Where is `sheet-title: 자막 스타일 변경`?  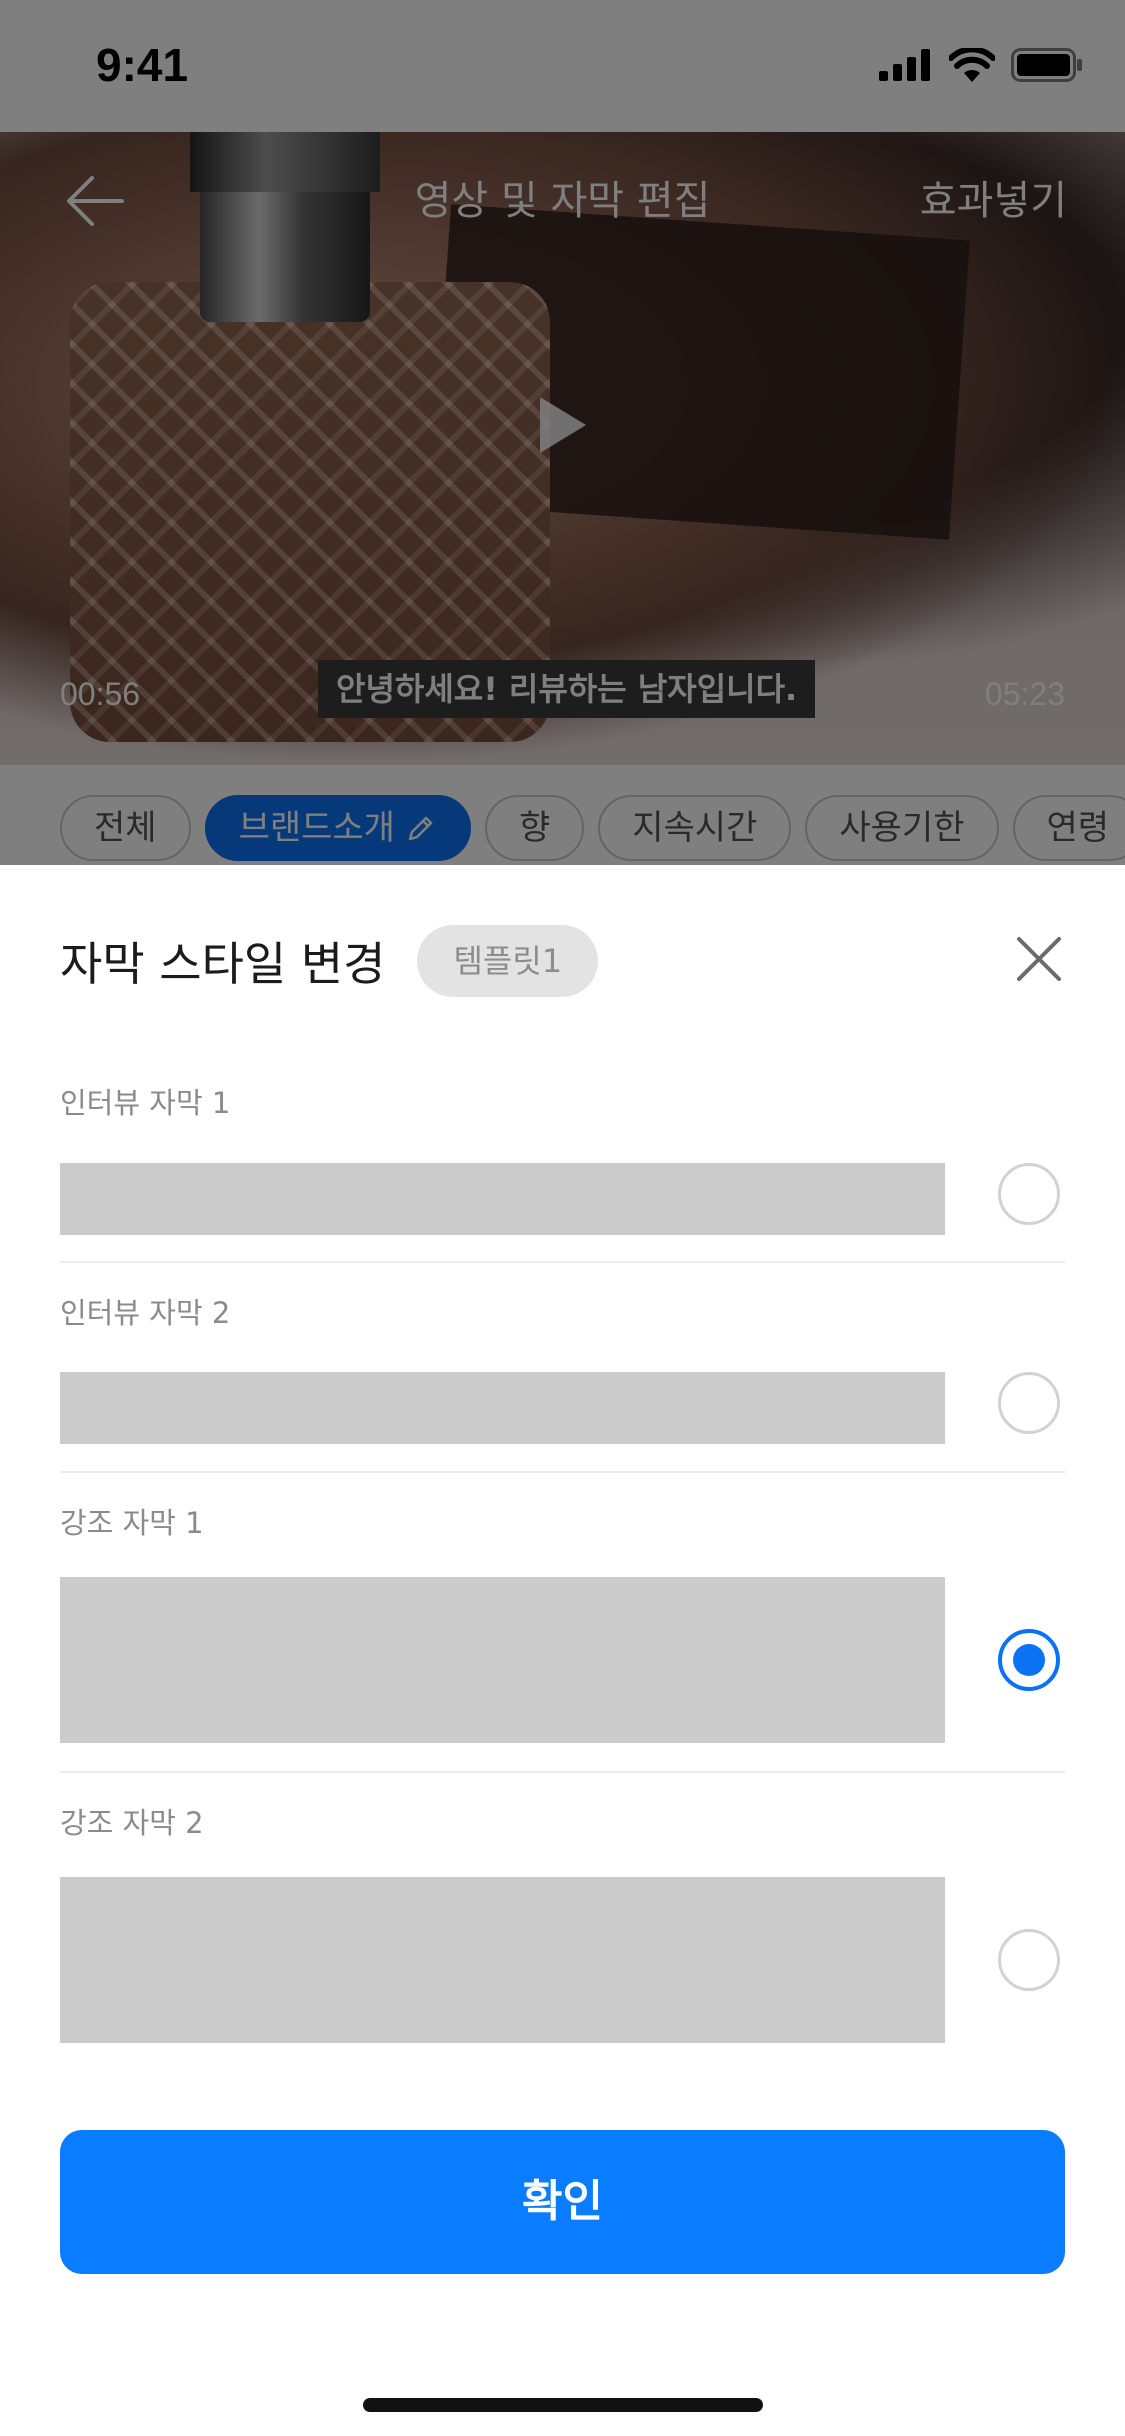
sheet-title: 자막 스타일 변경 is located at coordinates (223, 964).